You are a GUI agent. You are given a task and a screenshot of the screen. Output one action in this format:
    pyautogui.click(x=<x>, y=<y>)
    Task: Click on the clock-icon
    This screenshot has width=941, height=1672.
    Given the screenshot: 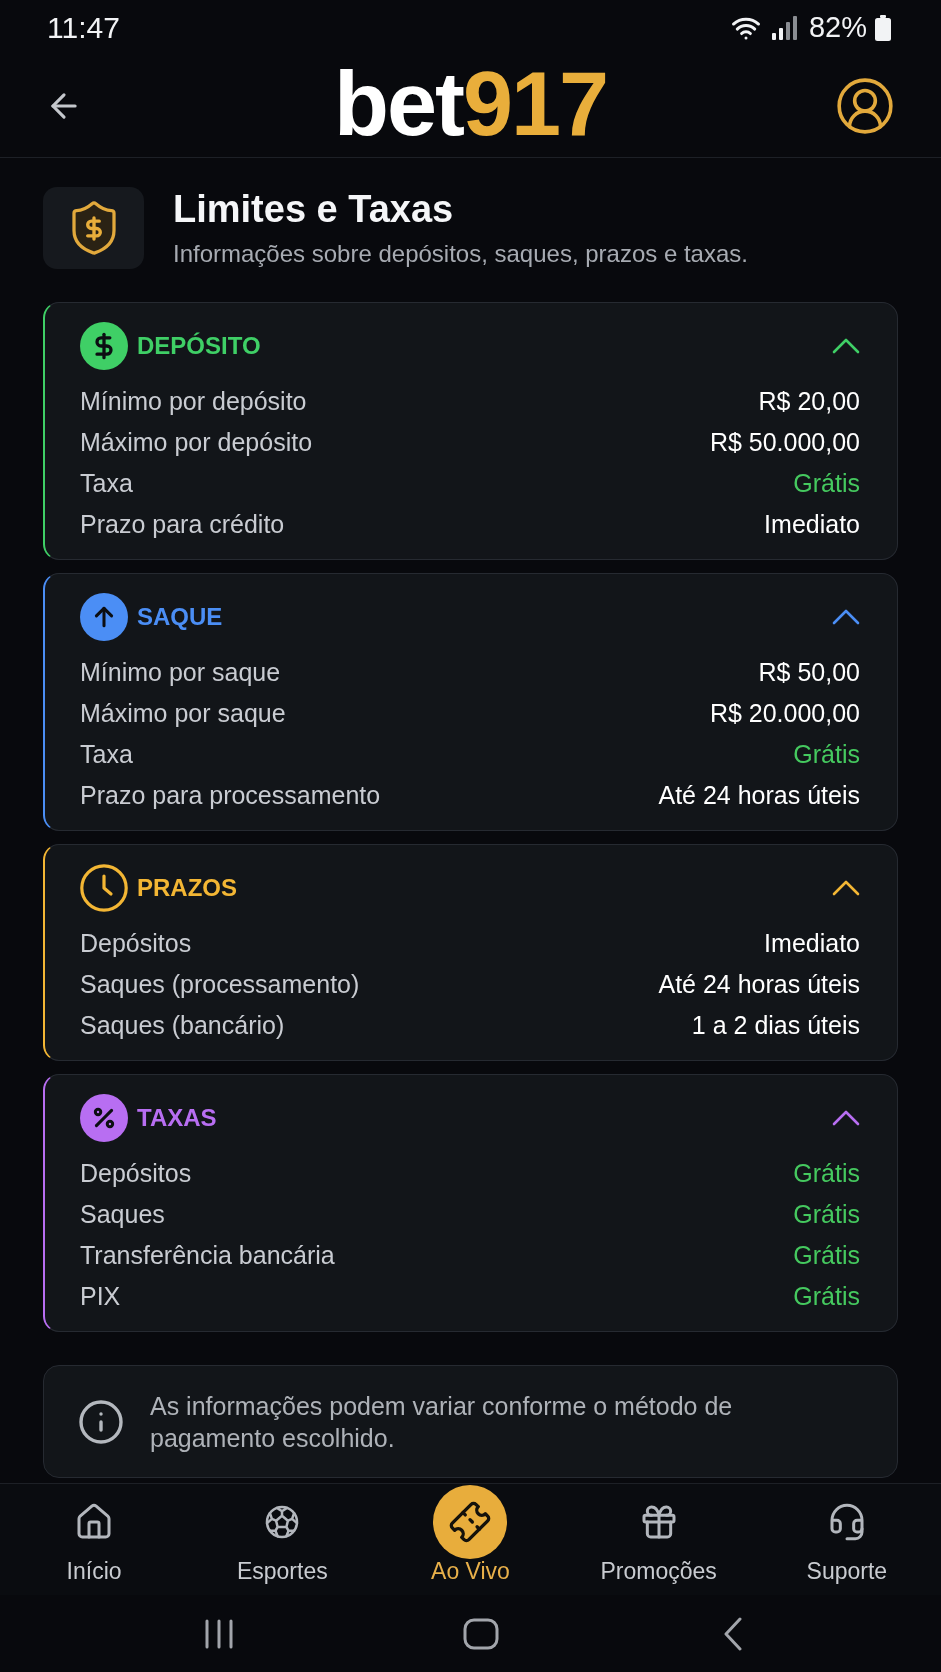 What is the action you would take?
    pyautogui.click(x=104, y=888)
    